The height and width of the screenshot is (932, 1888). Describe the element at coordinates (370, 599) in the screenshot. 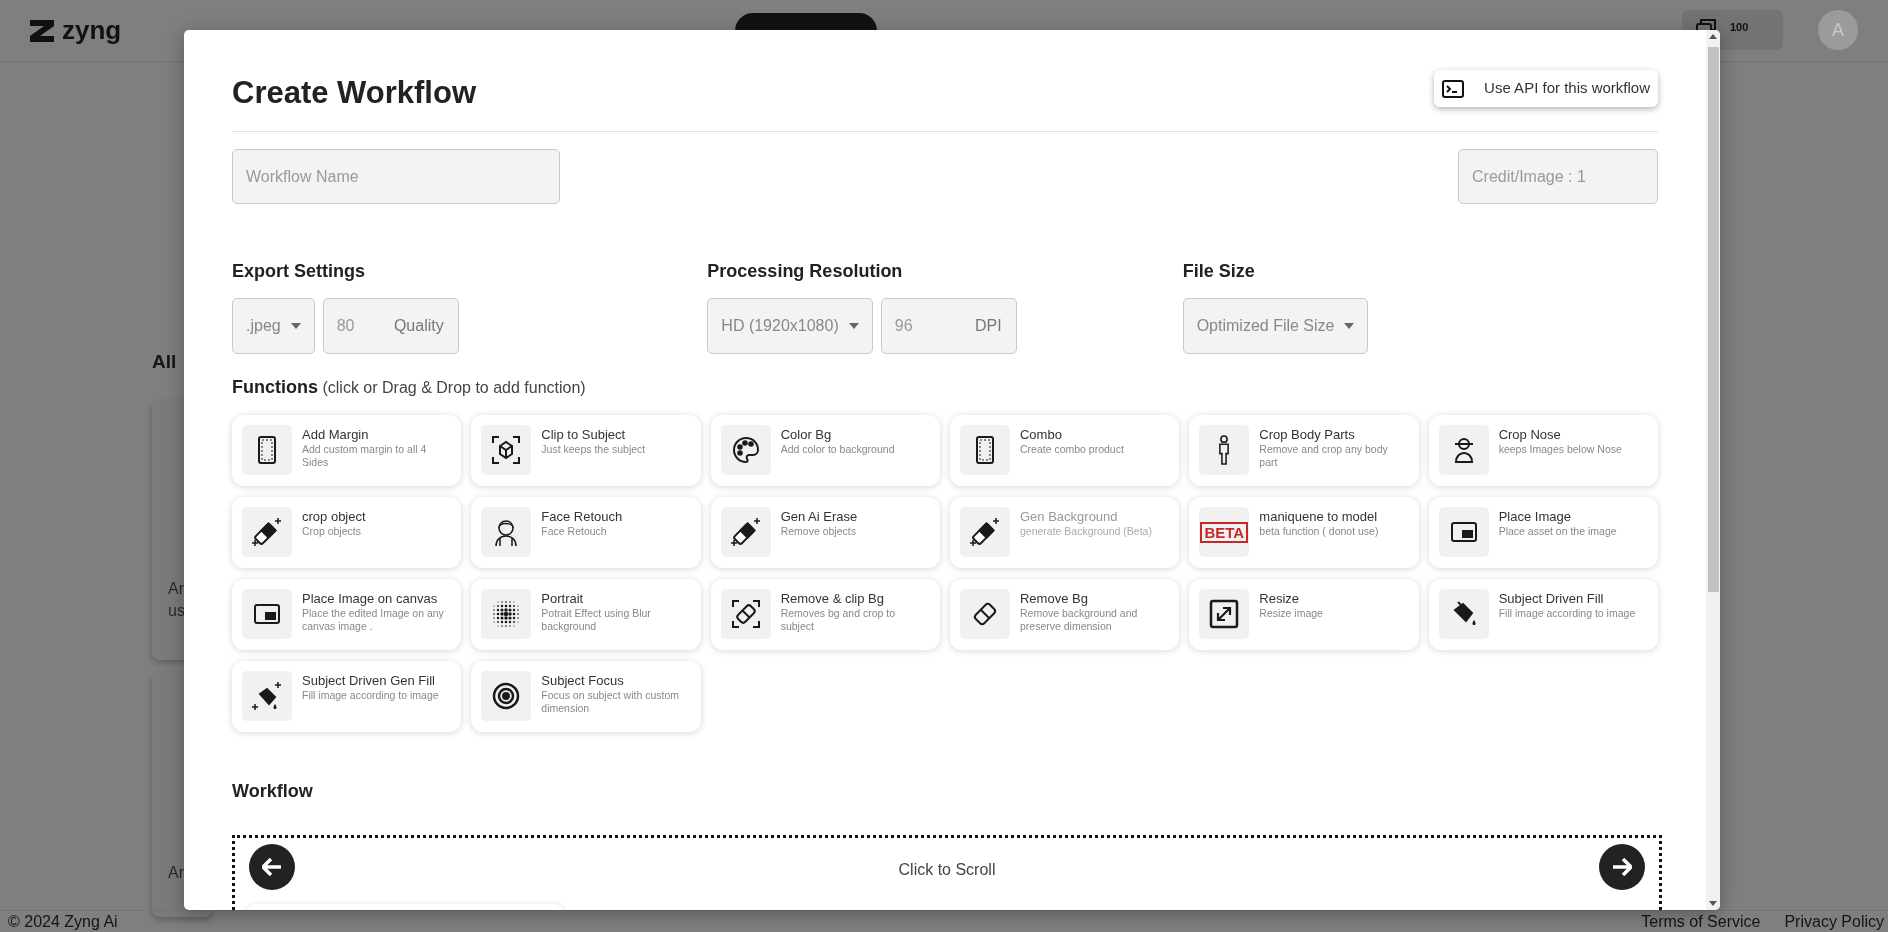

I see `function-title: Place Image on canvas` at that location.